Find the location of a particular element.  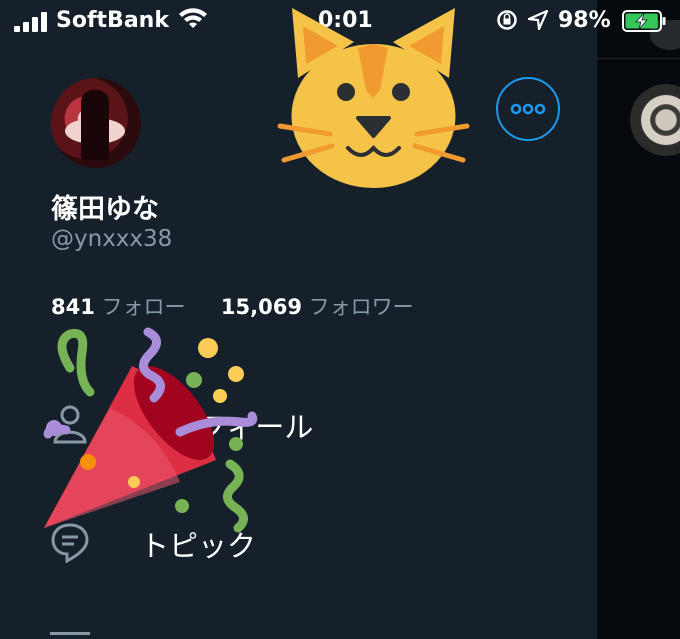

following-label: フォロー is located at coordinates (143, 307).